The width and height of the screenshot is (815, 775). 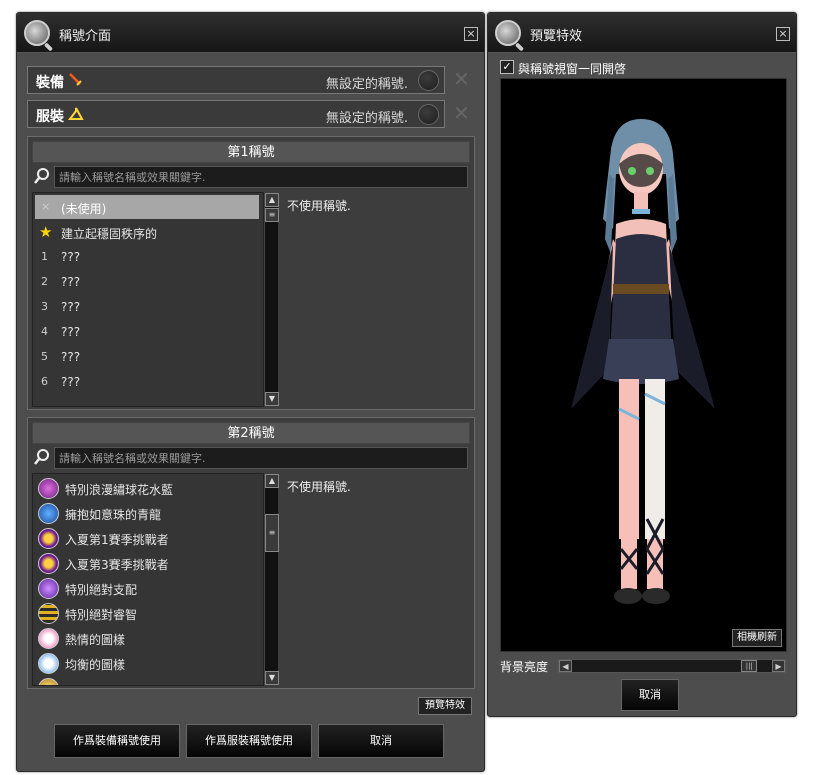 What do you see at coordinates (147, 332) in the screenshot?
I see `list-item: 4 ???` at bounding box center [147, 332].